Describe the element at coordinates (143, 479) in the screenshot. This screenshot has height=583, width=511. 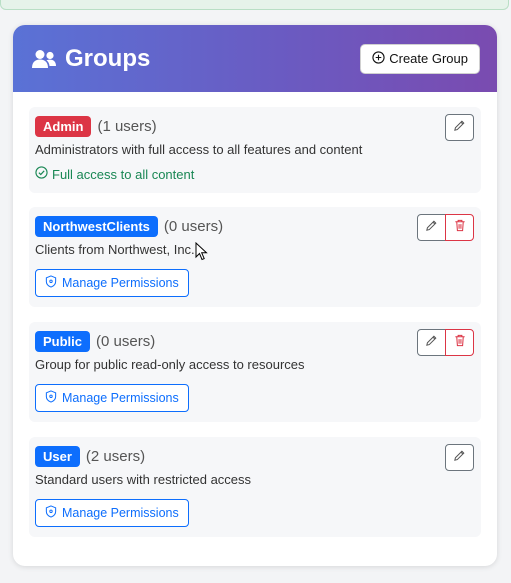
I see `group-description: Standard users with restricted access` at that location.